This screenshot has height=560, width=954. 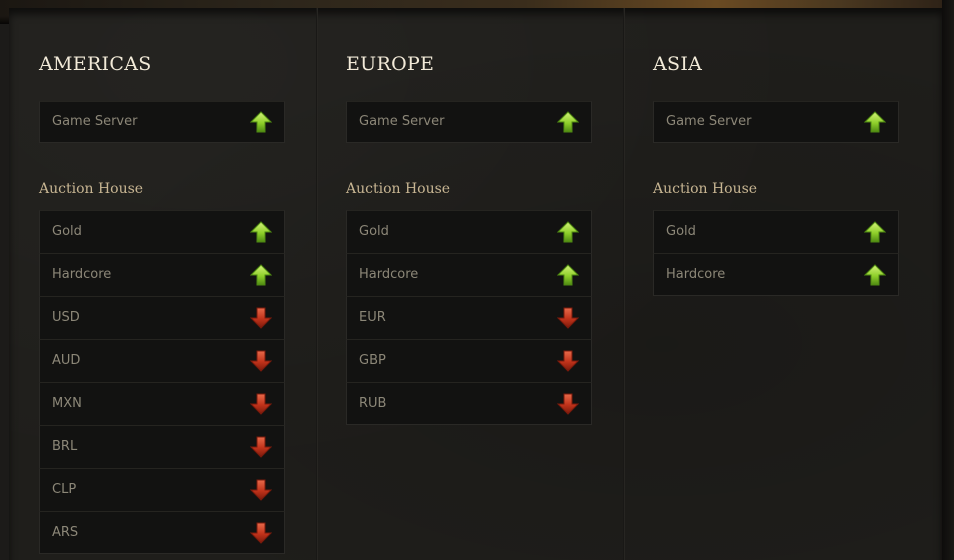 What do you see at coordinates (162, 532) in the screenshot?
I see `auction-house-row: ARS` at bounding box center [162, 532].